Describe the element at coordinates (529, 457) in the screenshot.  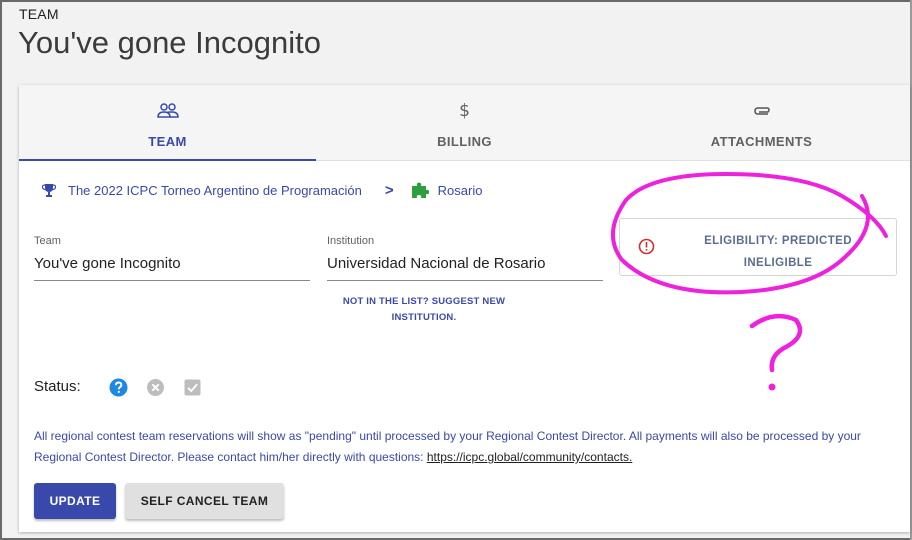
I see `contacts-link: https://icpc.global/community/contacts.` at that location.